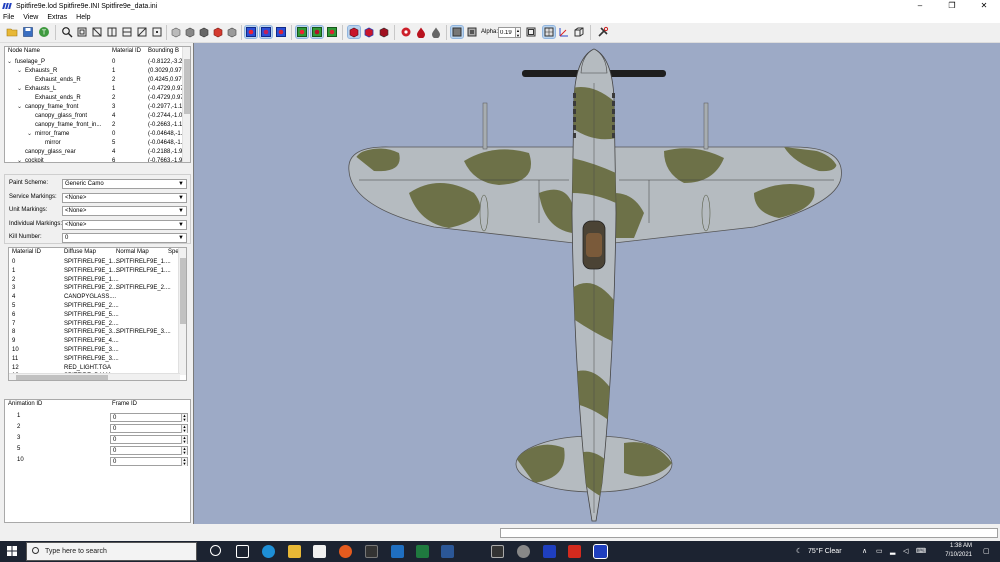 The image size is (1000, 562). What do you see at coordinates (958, 551) in the screenshot?
I see `taskbar-clock: 1:38 AM 7/10/2021` at bounding box center [958, 551].